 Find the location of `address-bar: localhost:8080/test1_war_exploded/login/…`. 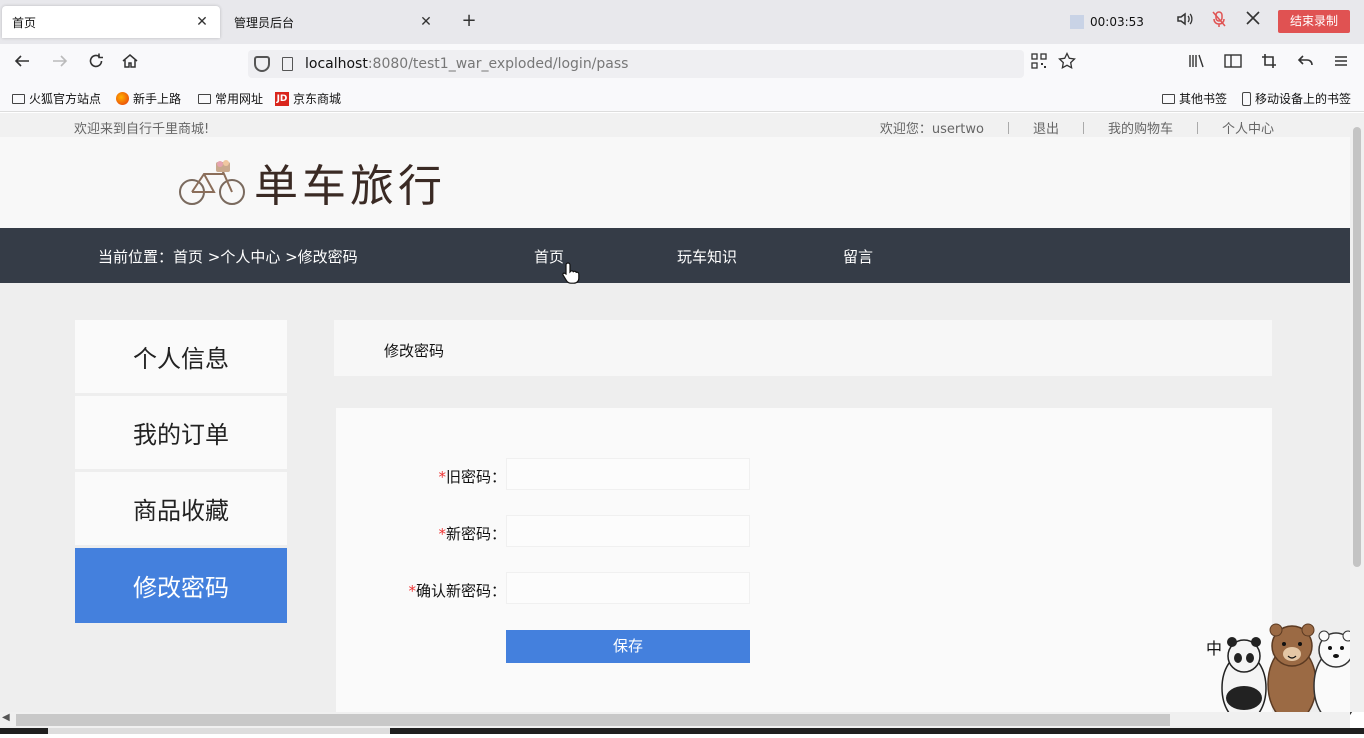

address-bar: localhost:8080/test1_war_exploded/login/… is located at coordinates (636, 64).